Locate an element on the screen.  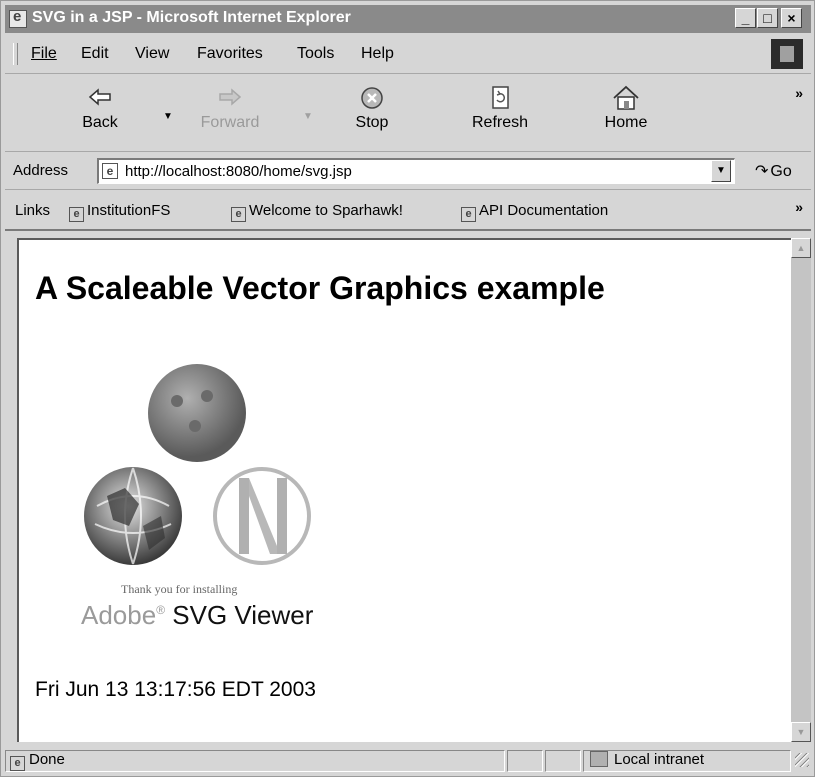
forward-arrow-icon is located at coordinates (230, 97).